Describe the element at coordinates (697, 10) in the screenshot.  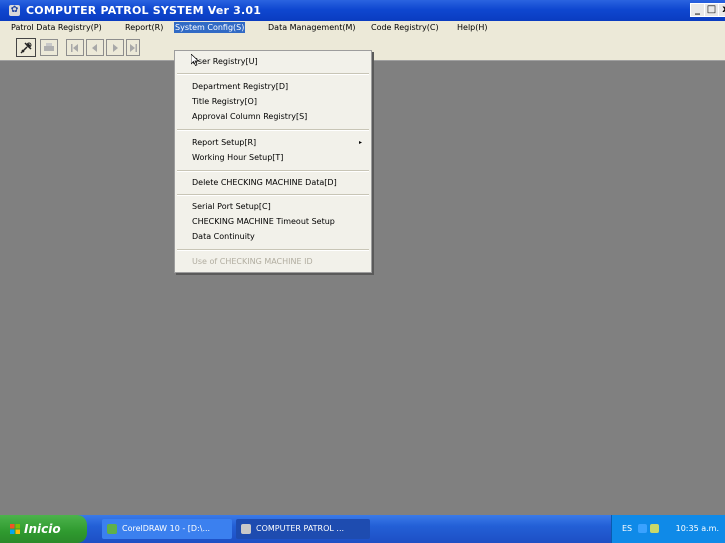
I see `minimize-button: _` at that location.